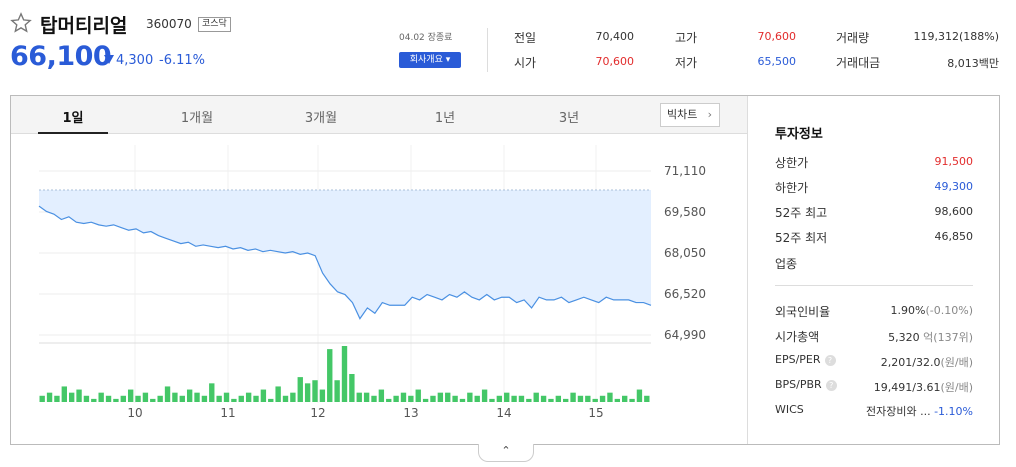 The width and height of the screenshot is (1016, 467). I want to click on market-cap-label: 시가총액, so click(797, 337).